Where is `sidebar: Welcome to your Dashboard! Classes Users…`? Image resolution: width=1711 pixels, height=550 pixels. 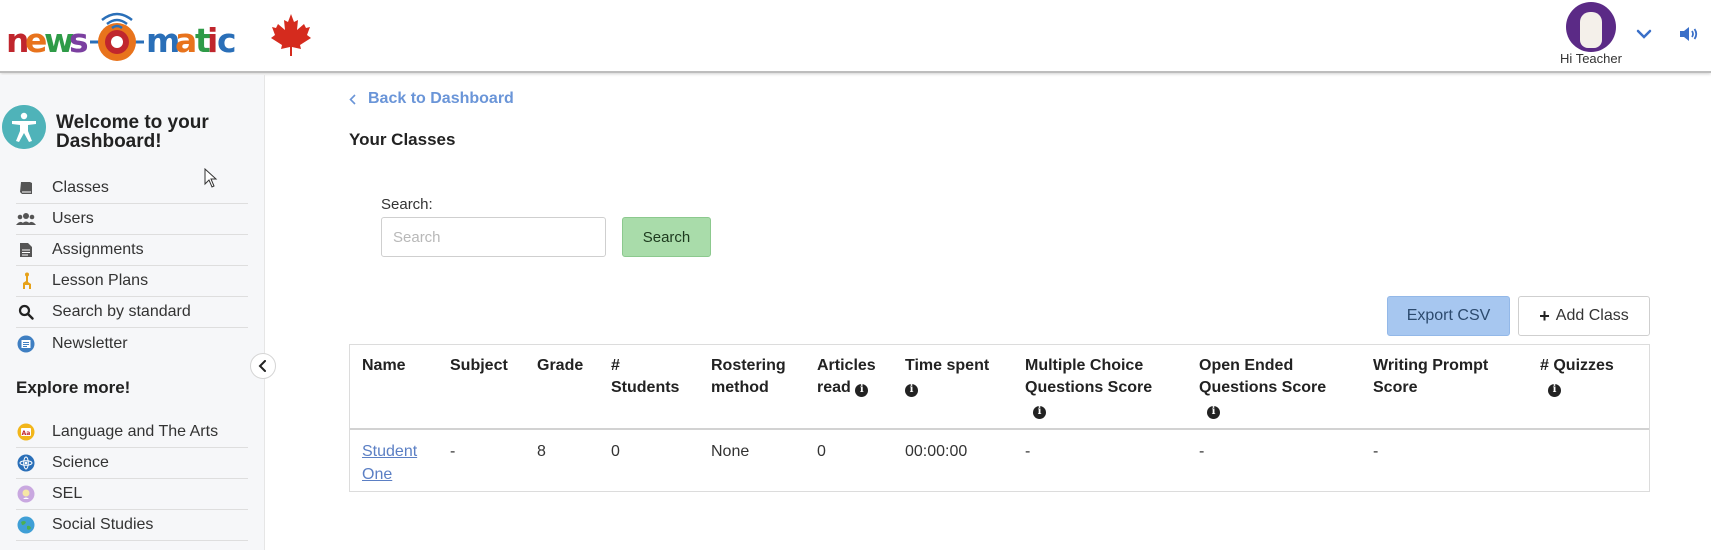 sidebar: Welcome to your Dashboard! Classes Users… is located at coordinates (132, 312).